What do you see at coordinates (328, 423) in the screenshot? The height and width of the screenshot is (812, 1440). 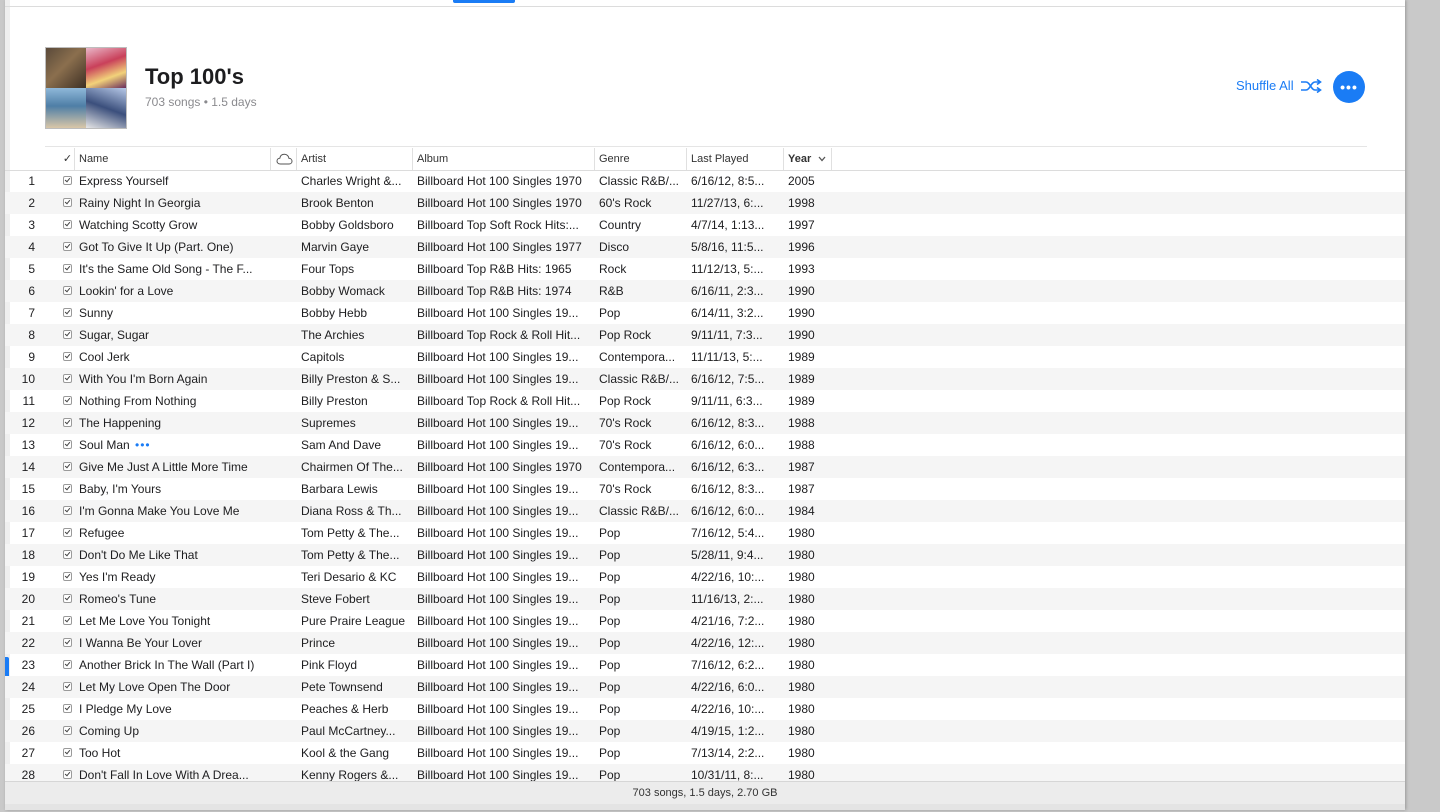 I see `song-artist: Supremes` at bounding box center [328, 423].